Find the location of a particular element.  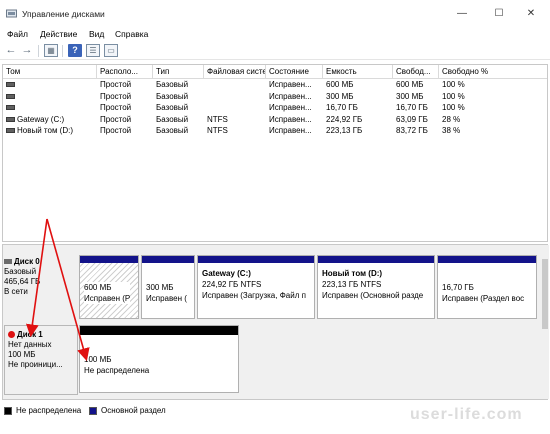

table-cell-fs: NTFS is located at coordinates (235, 131).